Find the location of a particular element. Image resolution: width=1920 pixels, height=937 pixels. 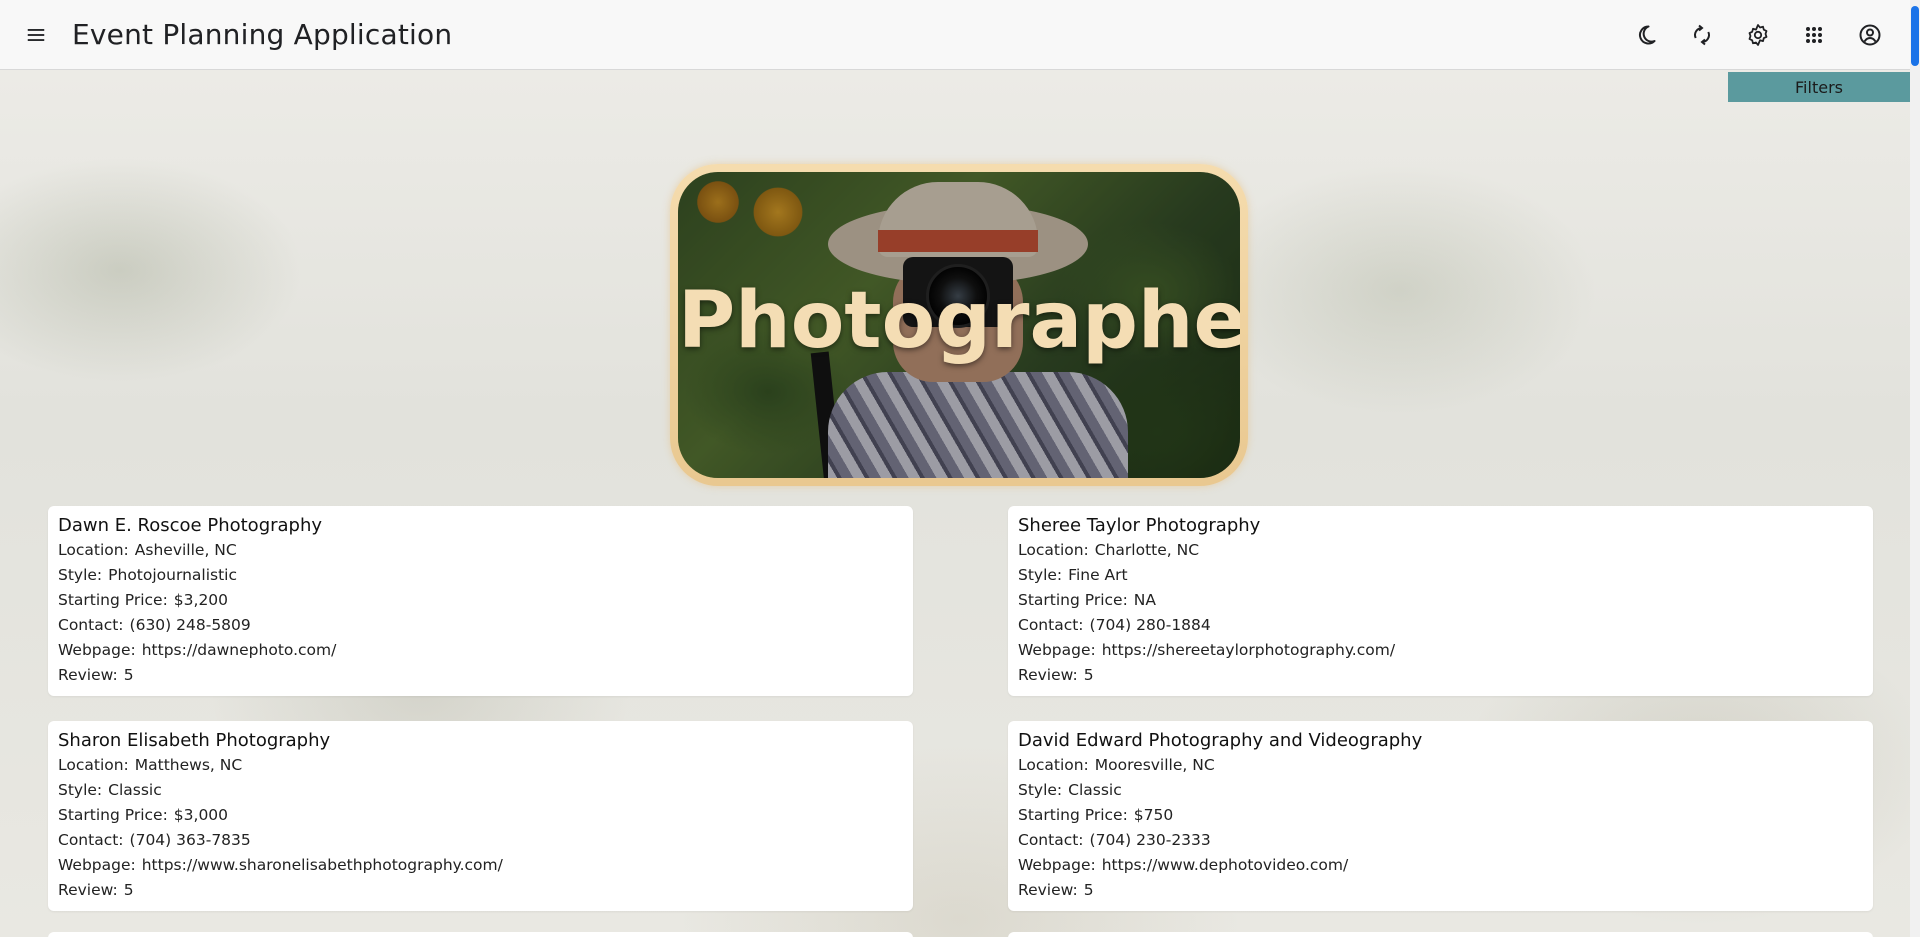

vendor-price: Starting Price: $3,000 is located at coordinates (143, 815).